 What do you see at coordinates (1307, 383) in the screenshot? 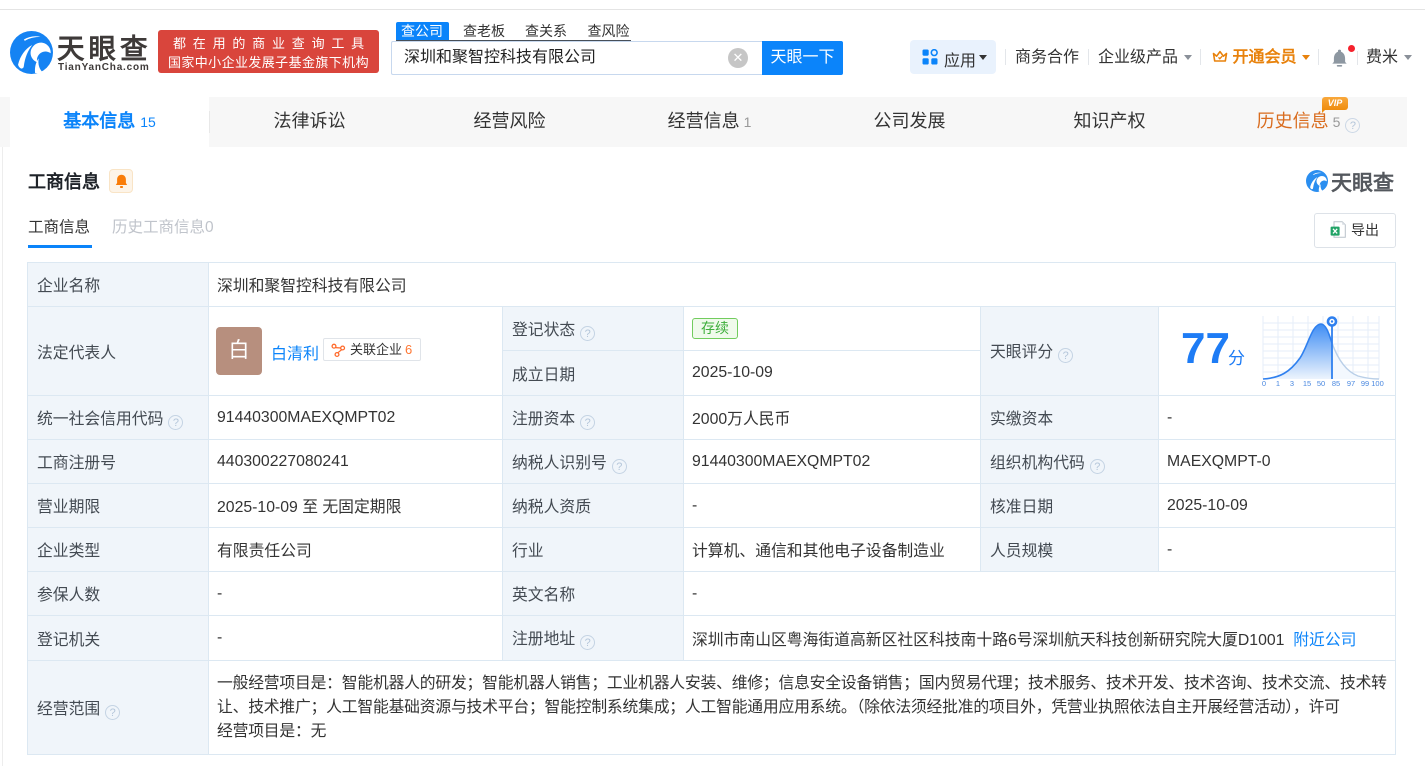
I see `svg-text: 15` at bounding box center [1307, 383].